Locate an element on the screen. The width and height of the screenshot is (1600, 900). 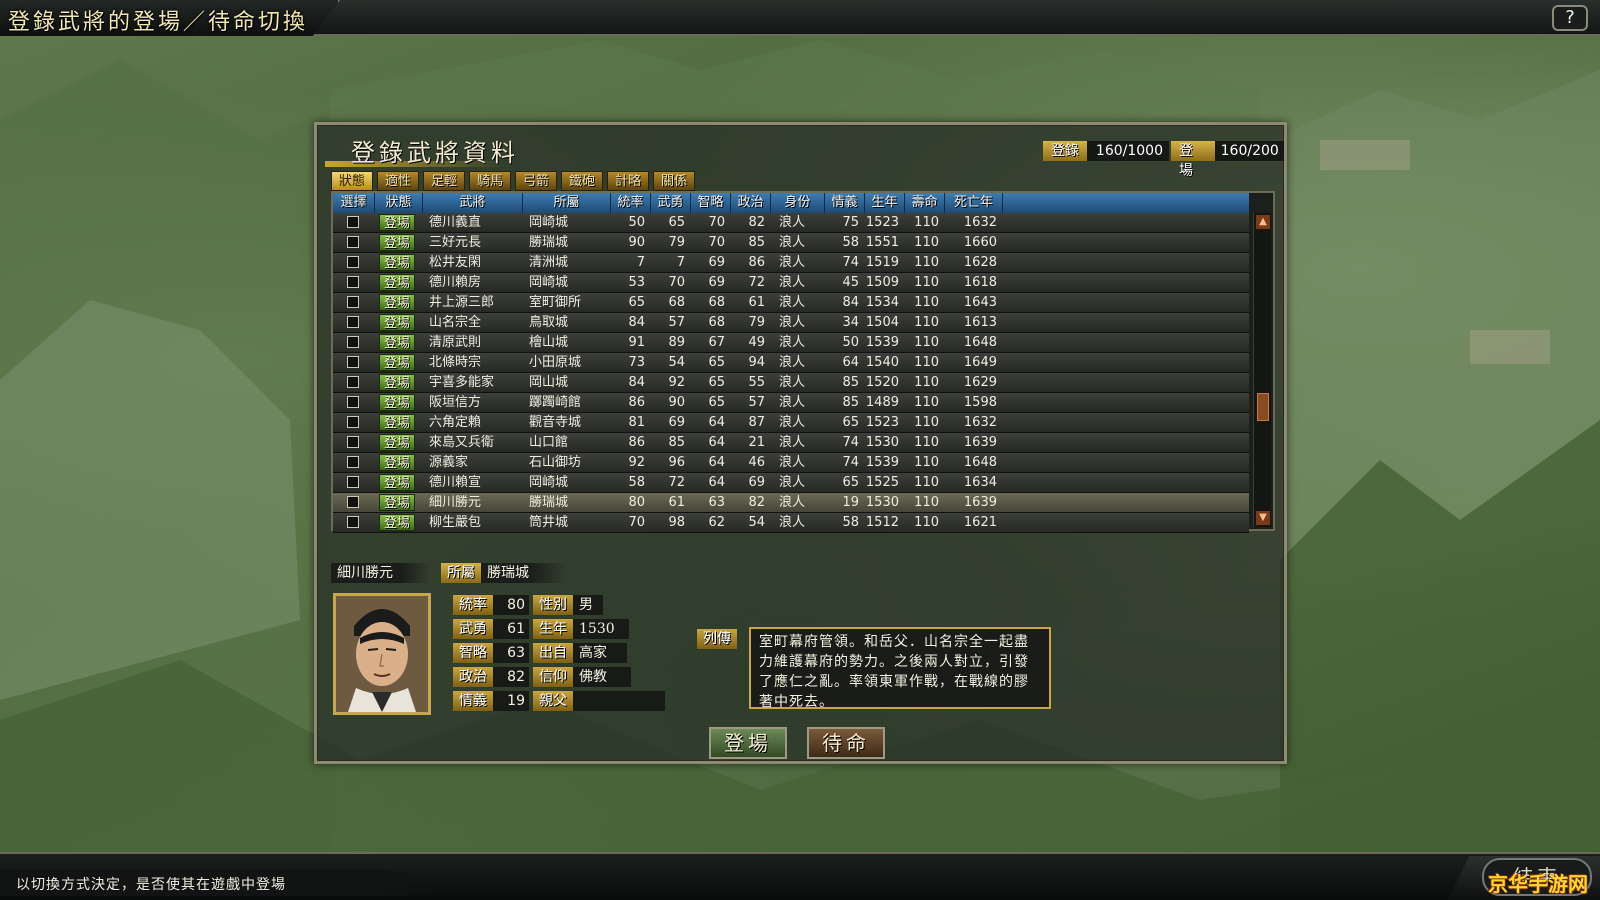
table-row: 登場 柳生嚴包 筒井城 70 98 62 54 浪人 58 1512 110 1621 is located at coordinates (791, 523).